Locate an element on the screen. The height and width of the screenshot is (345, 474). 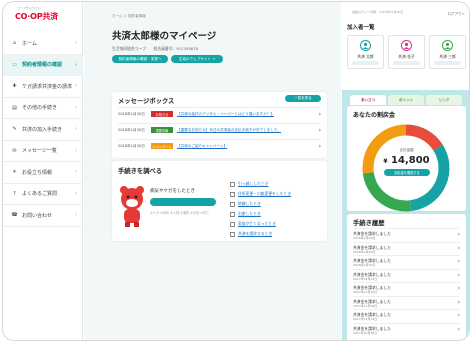
sidebar-item-4: ✎ 共済の加入手続き › is located at coordinates (43, 130).